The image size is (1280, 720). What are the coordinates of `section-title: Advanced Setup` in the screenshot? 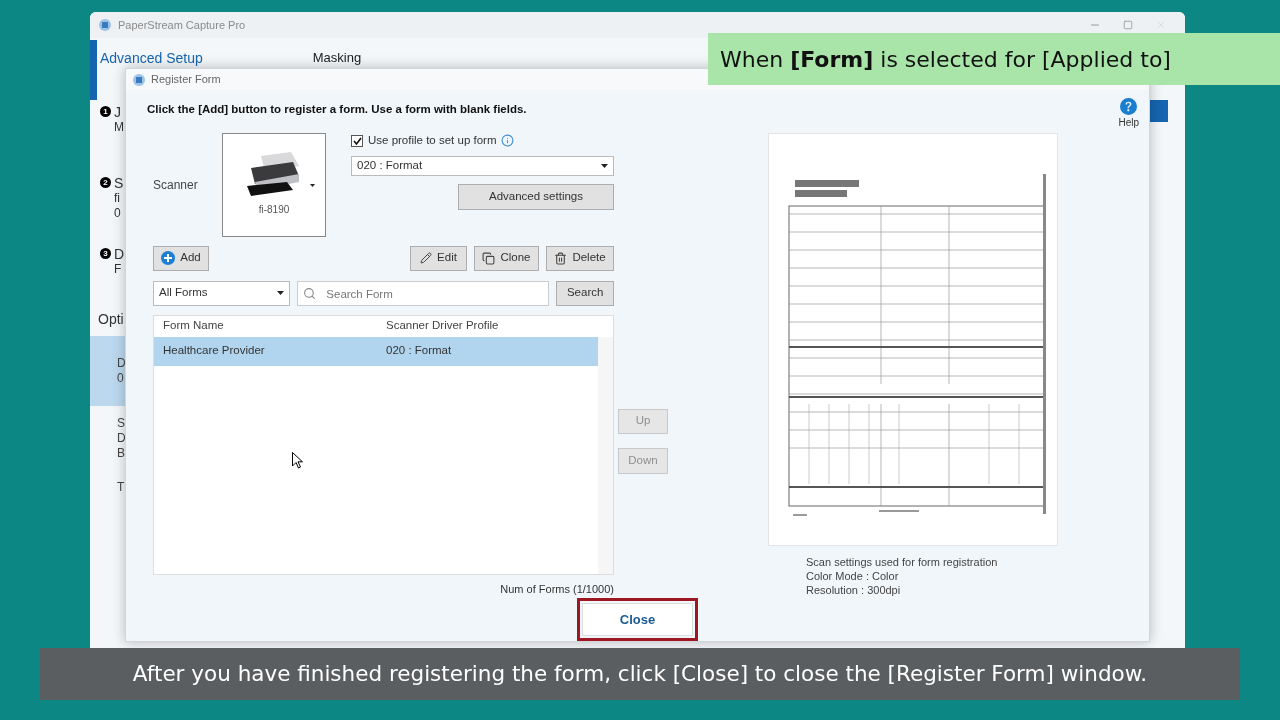 It's located at (151, 58).